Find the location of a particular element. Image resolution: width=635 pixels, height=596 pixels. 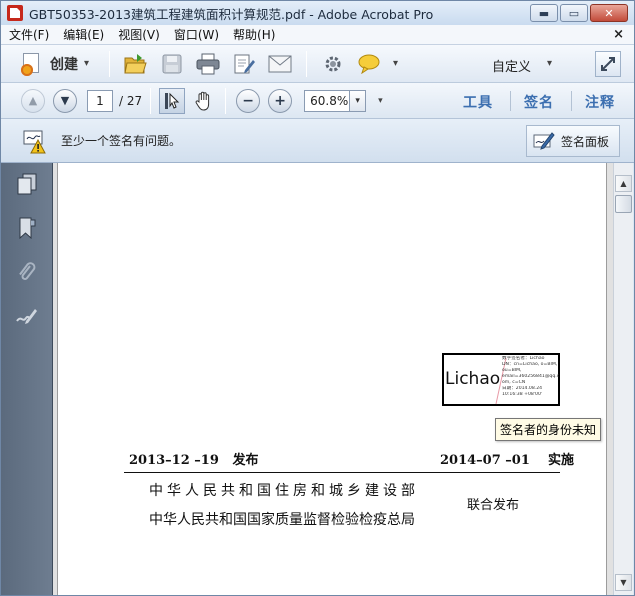

window-controls: ▬ ▭ ✕ is located at coordinates (579, 13).